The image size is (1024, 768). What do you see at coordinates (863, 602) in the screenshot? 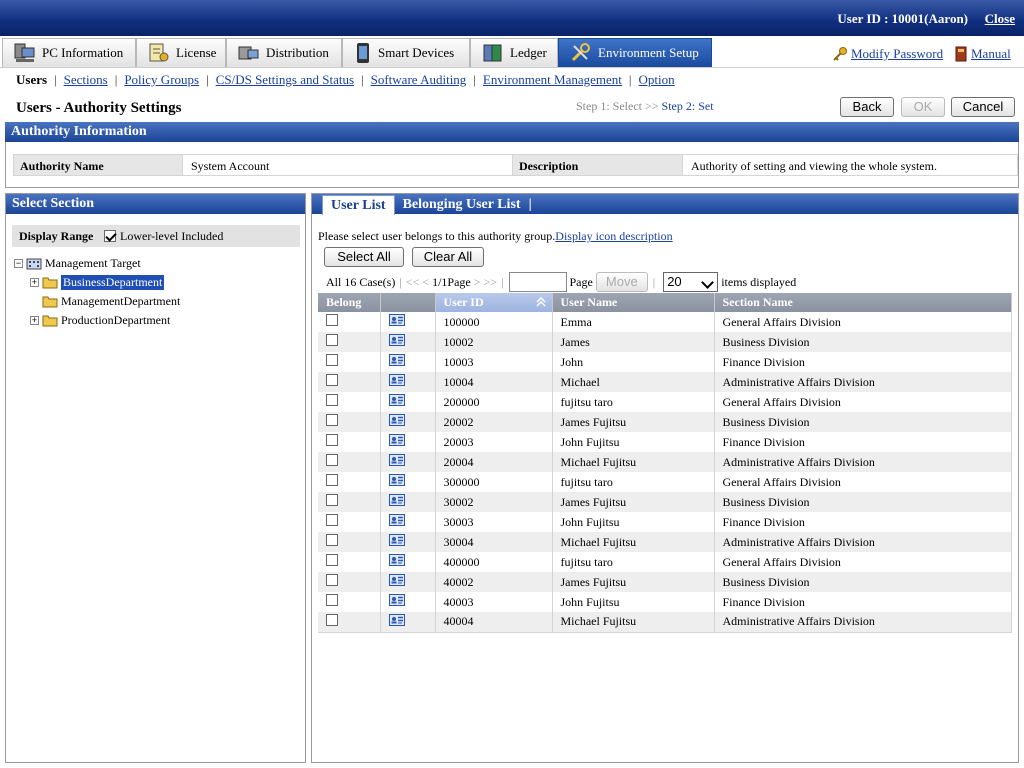
I see `section-name-cell: Finance Division` at bounding box center [863, 602].